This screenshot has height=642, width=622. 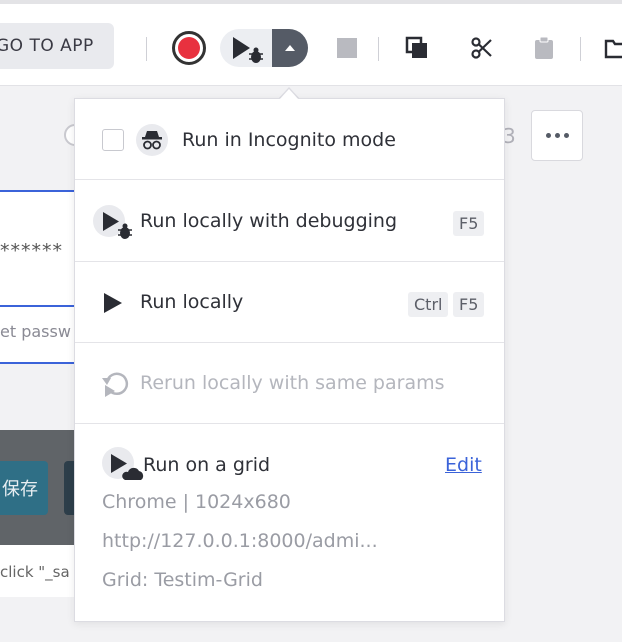 I want to click on menu-item-rerun: Rerun locally with same params, so click(x=289, y=383).